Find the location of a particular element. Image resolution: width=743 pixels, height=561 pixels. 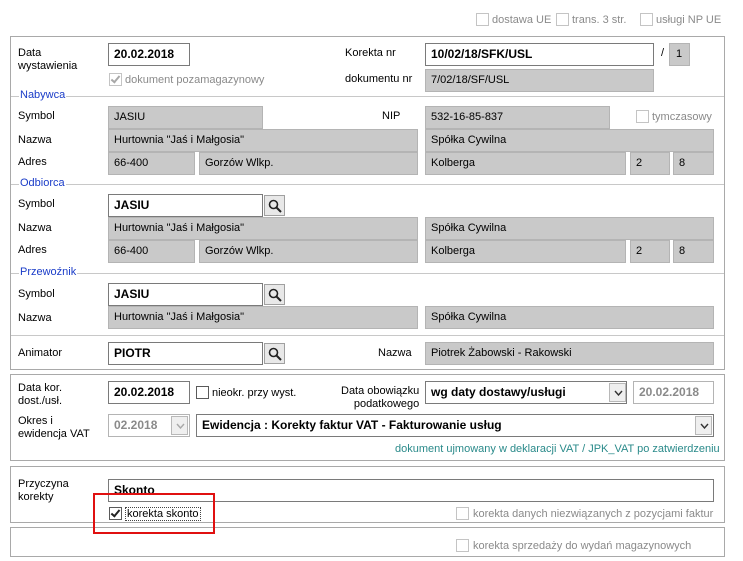

highlight-box is located at coordinates (154, 513).